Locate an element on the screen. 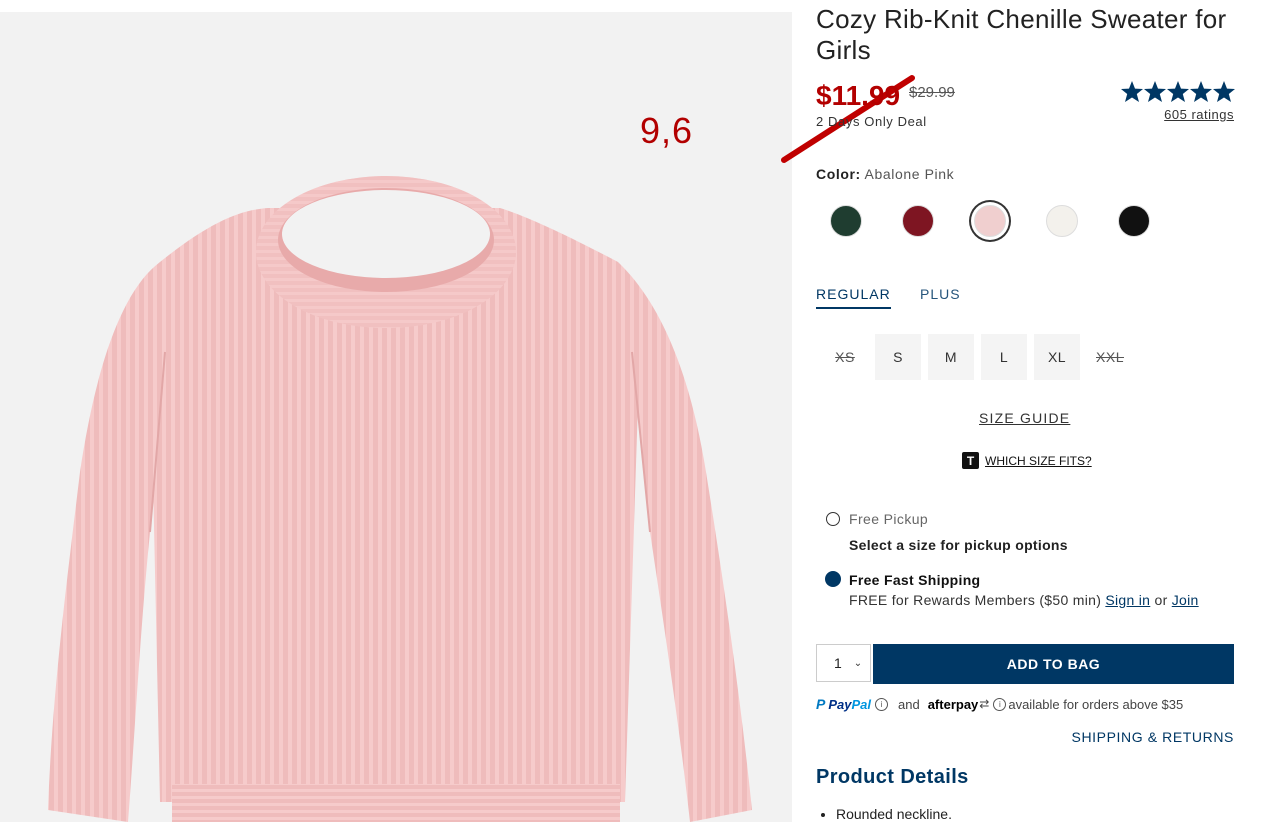 Image resolution: width=1264 pixels, height=822 pixels. product-details-heading: Product Details is located at coordinates (892, 777).